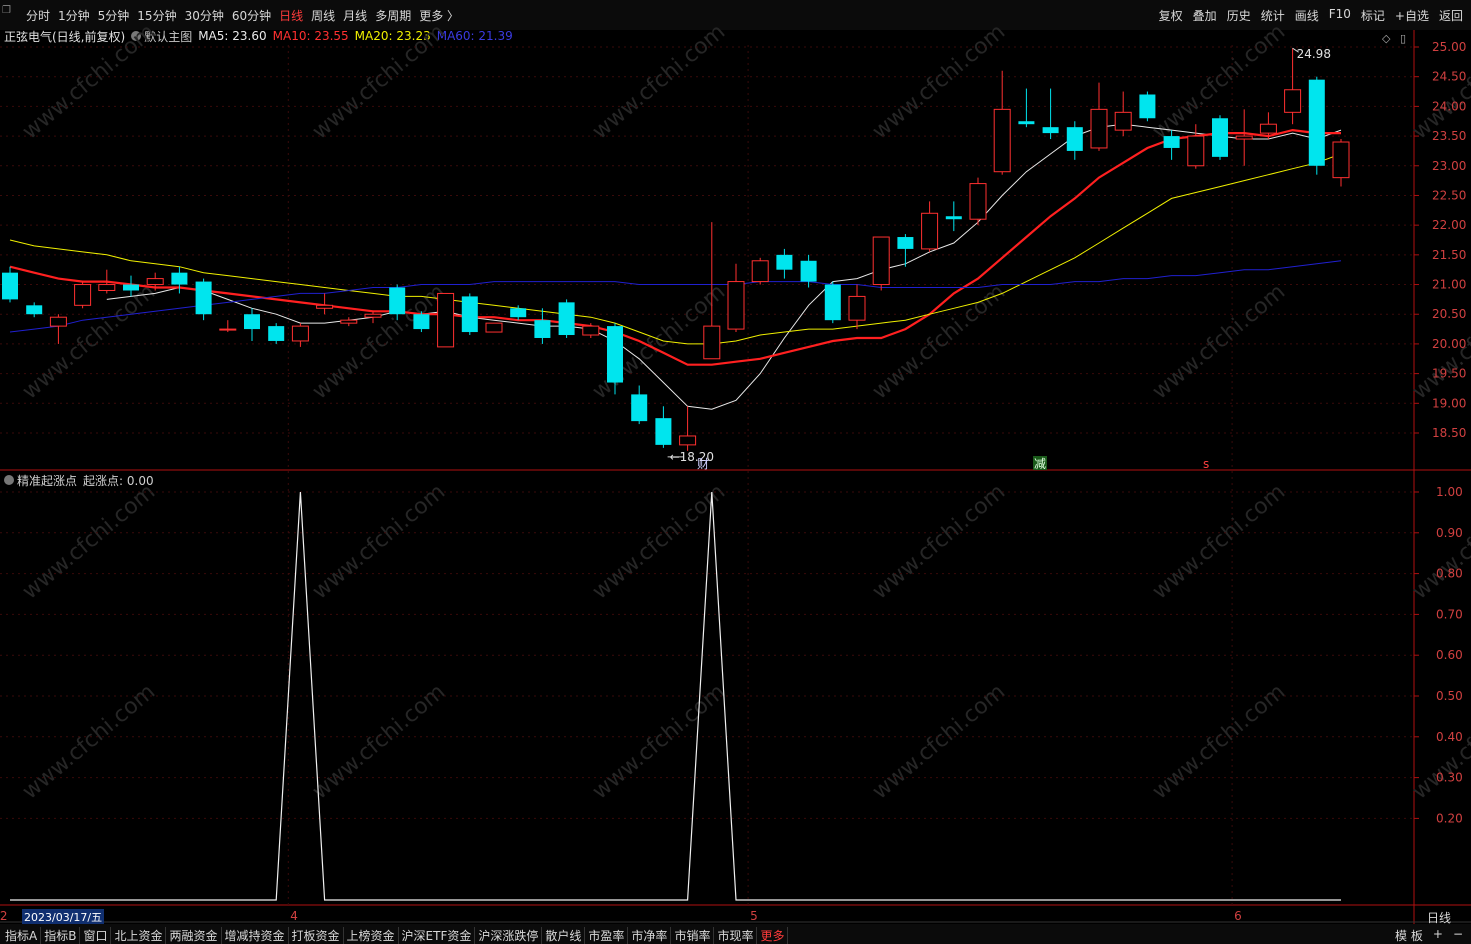 Image resolution: width=1471 pixels, height=944 pixels. What do you see at coordinates (1449, 166) in the screenshot?
I see `y-tick-label: 23.00` at bounding box center [1449, 166].